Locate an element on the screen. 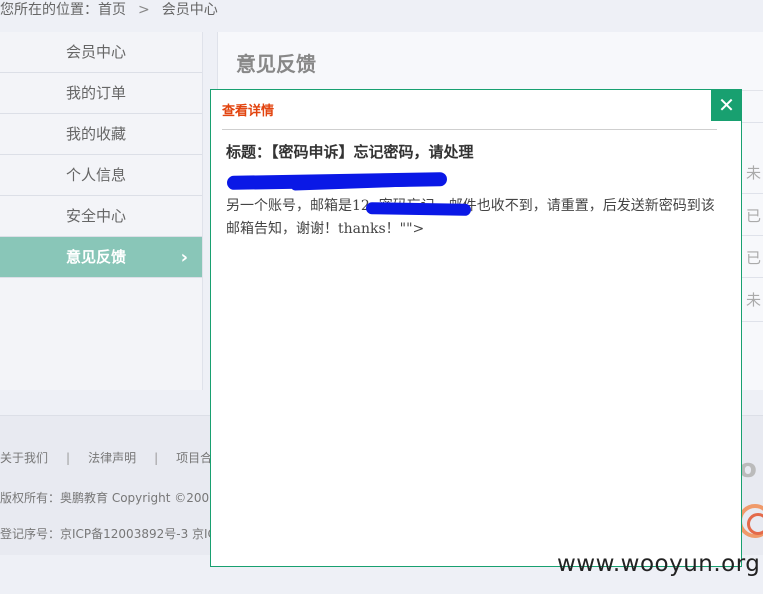  sidebar-item-label: 安全中心 is located at coordinates (96, 216).